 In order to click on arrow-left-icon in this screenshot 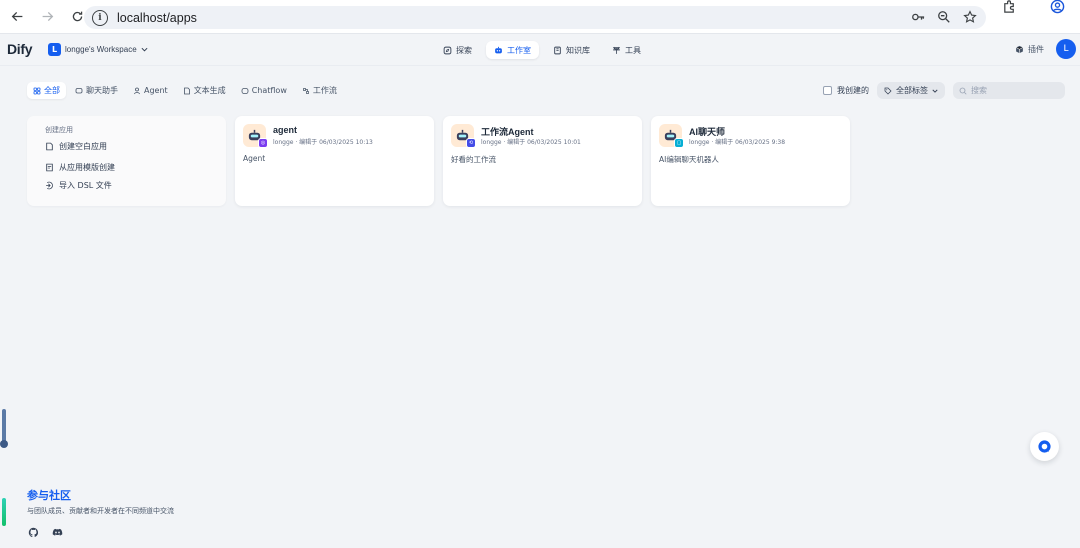, I will do `click(16, 16)`.